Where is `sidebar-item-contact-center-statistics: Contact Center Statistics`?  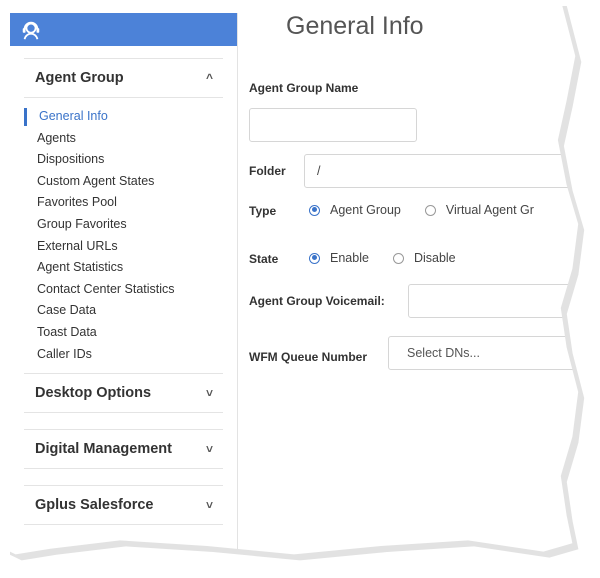
sidebar-item-contact-center-statistics: Contact Center Statistics is located at coordinates (123, 290).